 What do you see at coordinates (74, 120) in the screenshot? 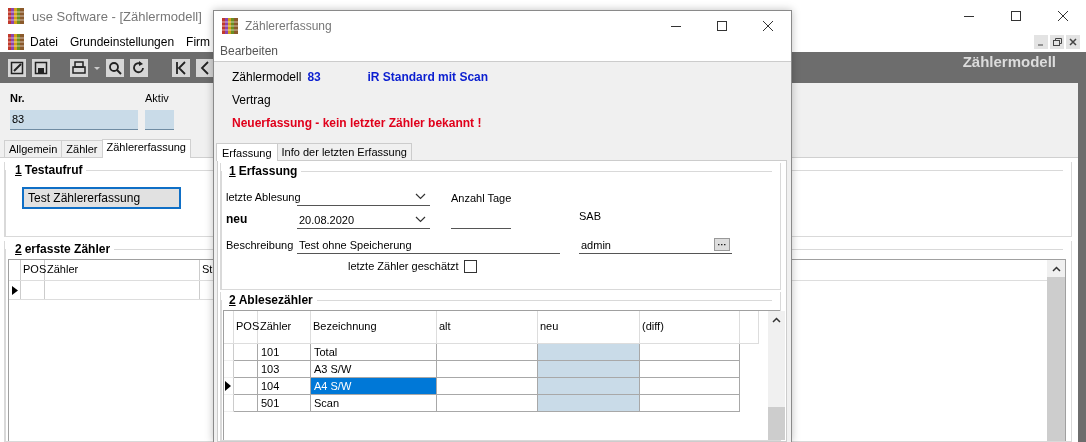
I see `input-field: 83` at bounding box center [74, 120].